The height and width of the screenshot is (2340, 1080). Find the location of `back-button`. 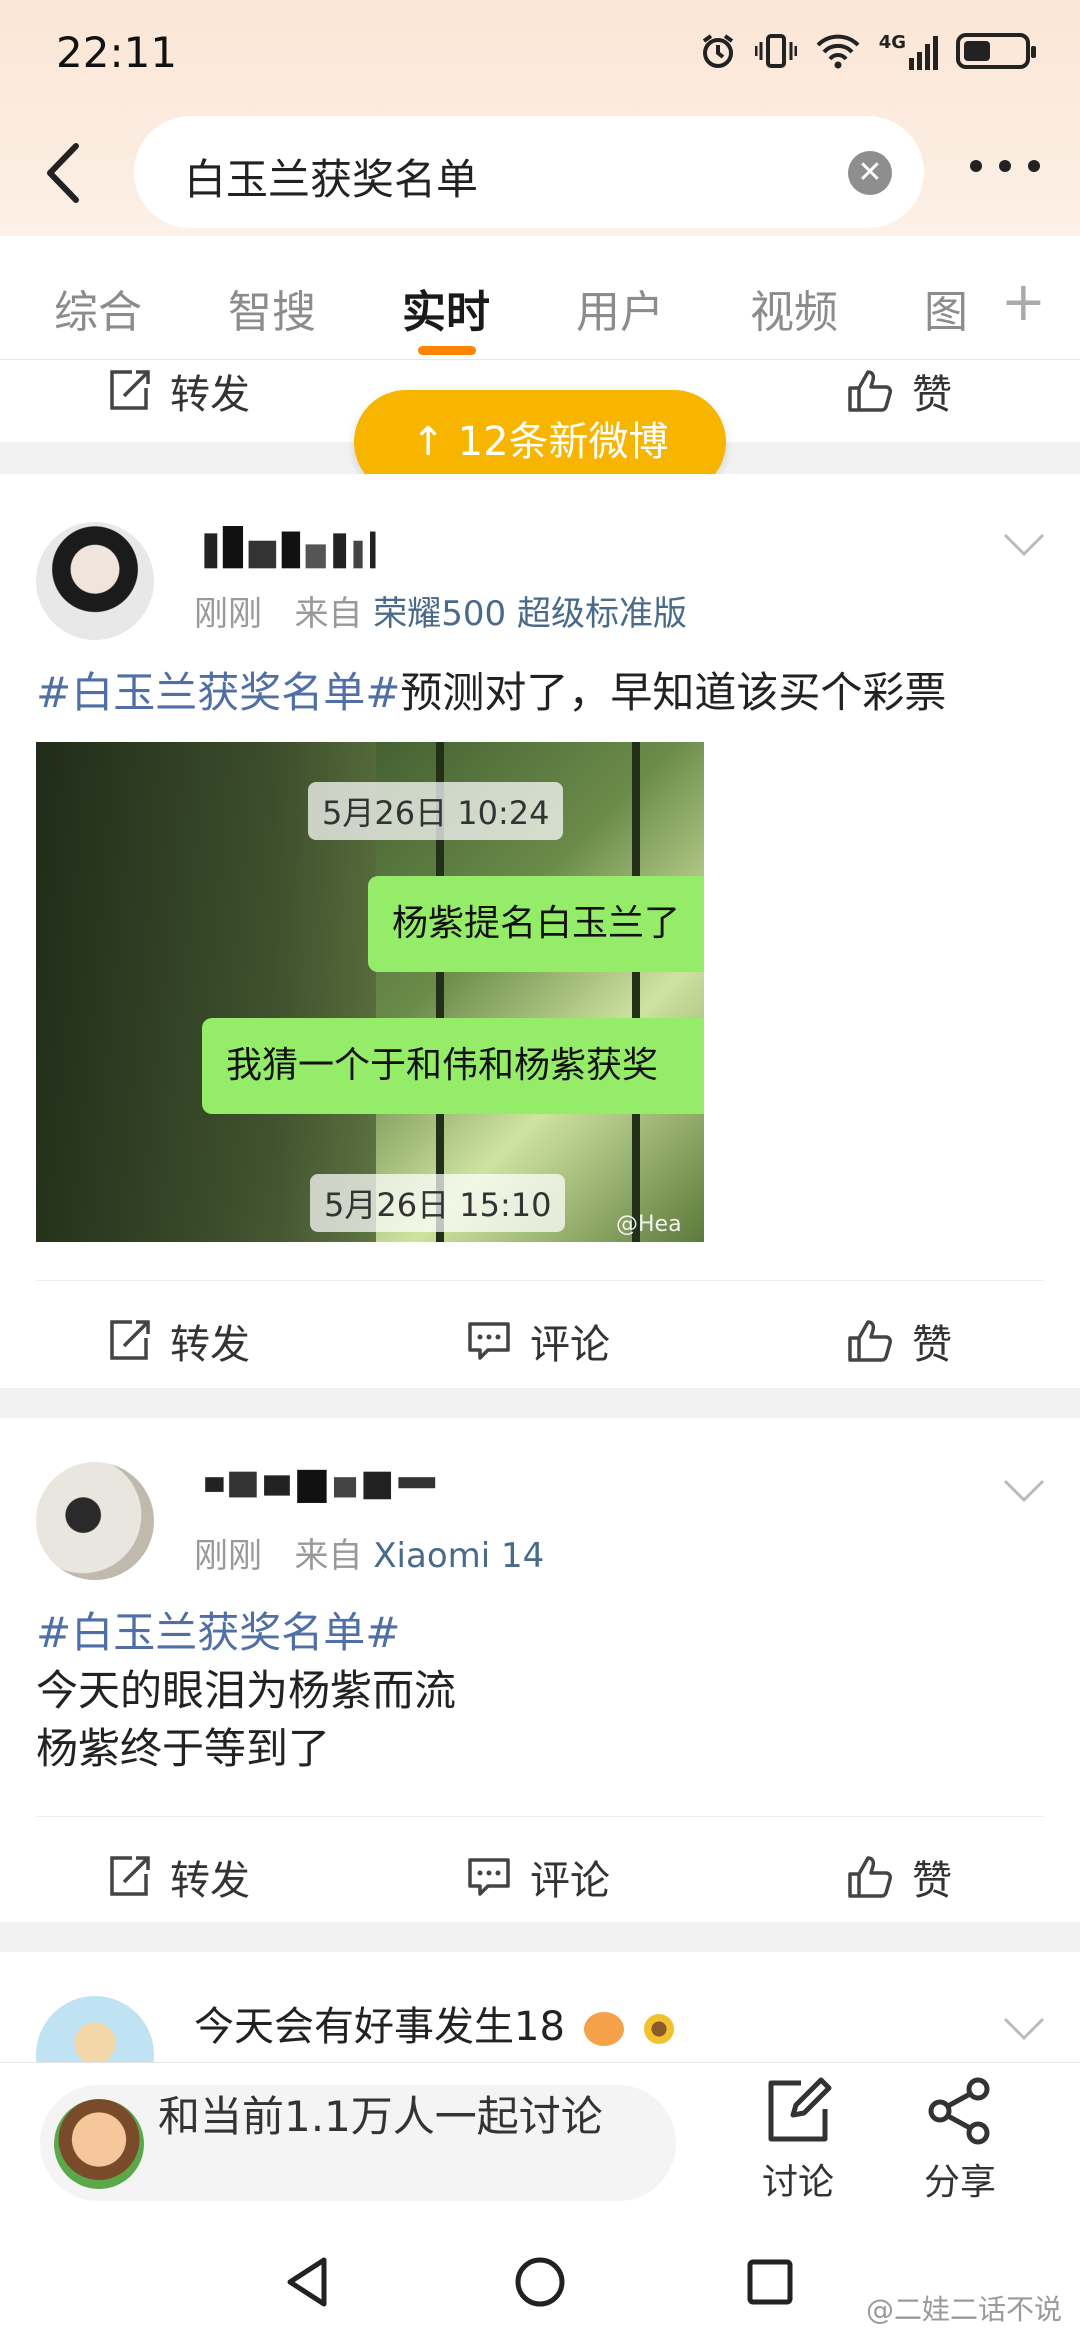

back-button is located at coordinates (65, 173).